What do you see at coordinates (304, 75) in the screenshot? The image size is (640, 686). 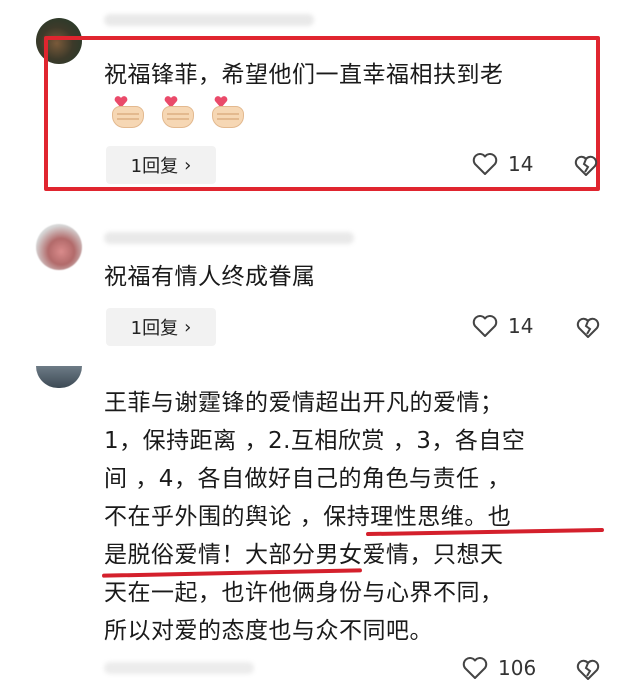 I see `comment-text: 祝福锋菲，希望他们一直幸福相扶到老` at bounding box center [304, 75].